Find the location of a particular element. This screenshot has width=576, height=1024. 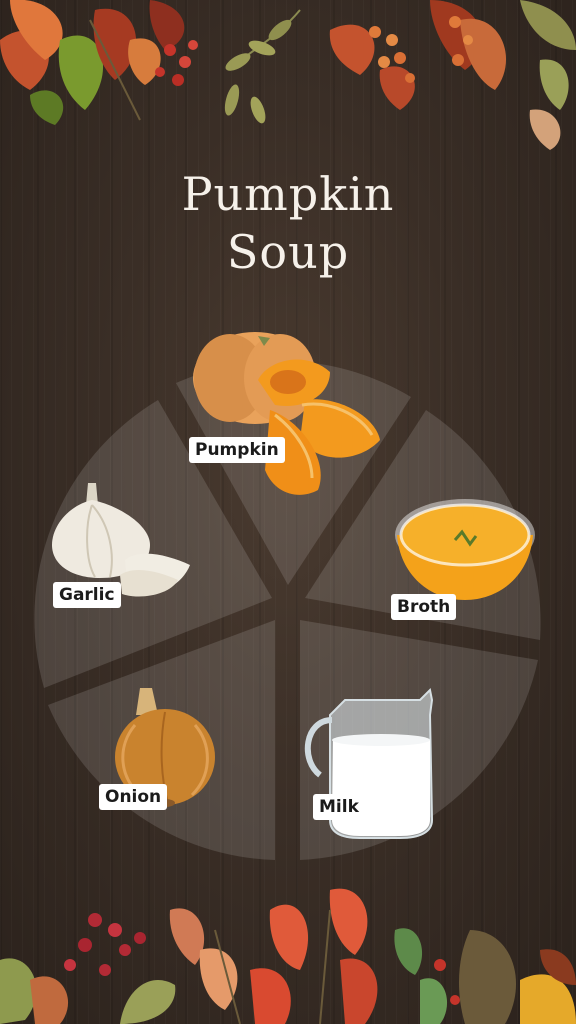

autumn-leaves-bottom is located at coordinates (288, 956).